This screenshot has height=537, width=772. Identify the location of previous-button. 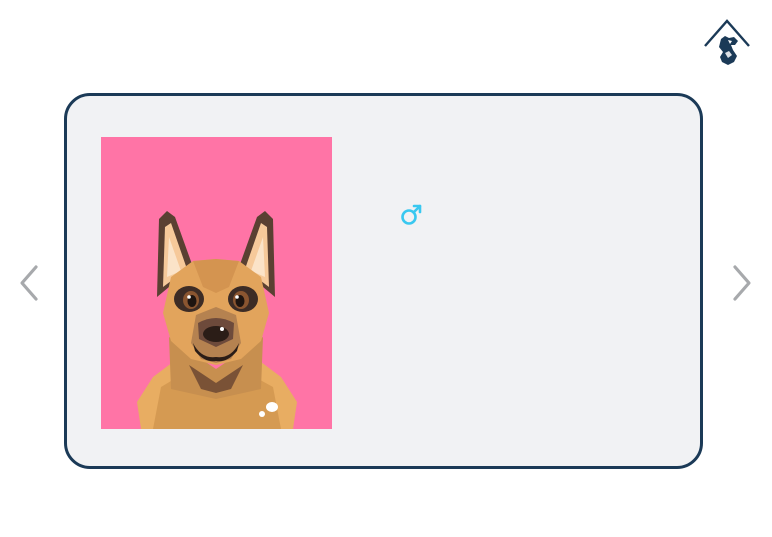
(29, 283).